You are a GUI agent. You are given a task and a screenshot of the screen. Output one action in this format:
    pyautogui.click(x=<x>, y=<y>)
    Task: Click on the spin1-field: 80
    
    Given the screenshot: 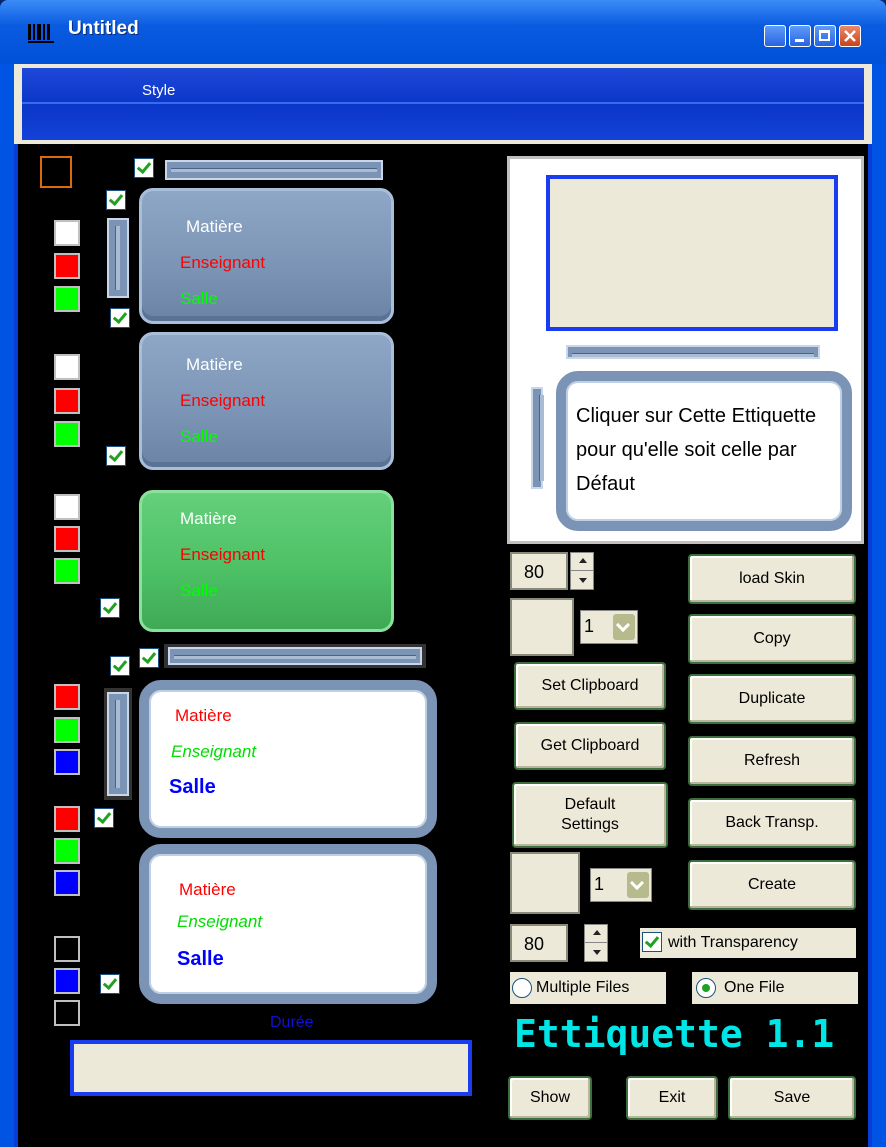 What is the action you would take?
    pyautogui.click(x=539, y=571)
    